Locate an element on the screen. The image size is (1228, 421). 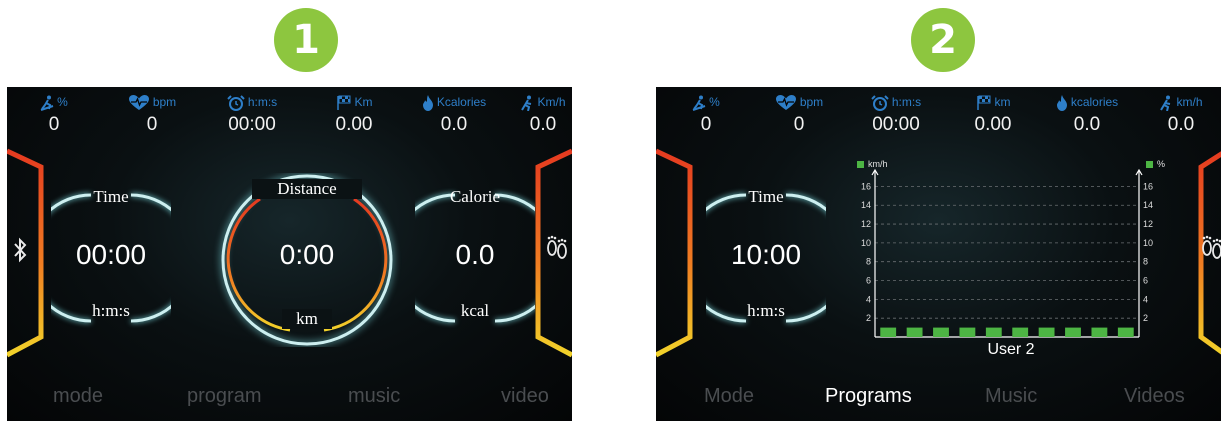
calorie-label: Calorie is located at coordinates (475, 196).